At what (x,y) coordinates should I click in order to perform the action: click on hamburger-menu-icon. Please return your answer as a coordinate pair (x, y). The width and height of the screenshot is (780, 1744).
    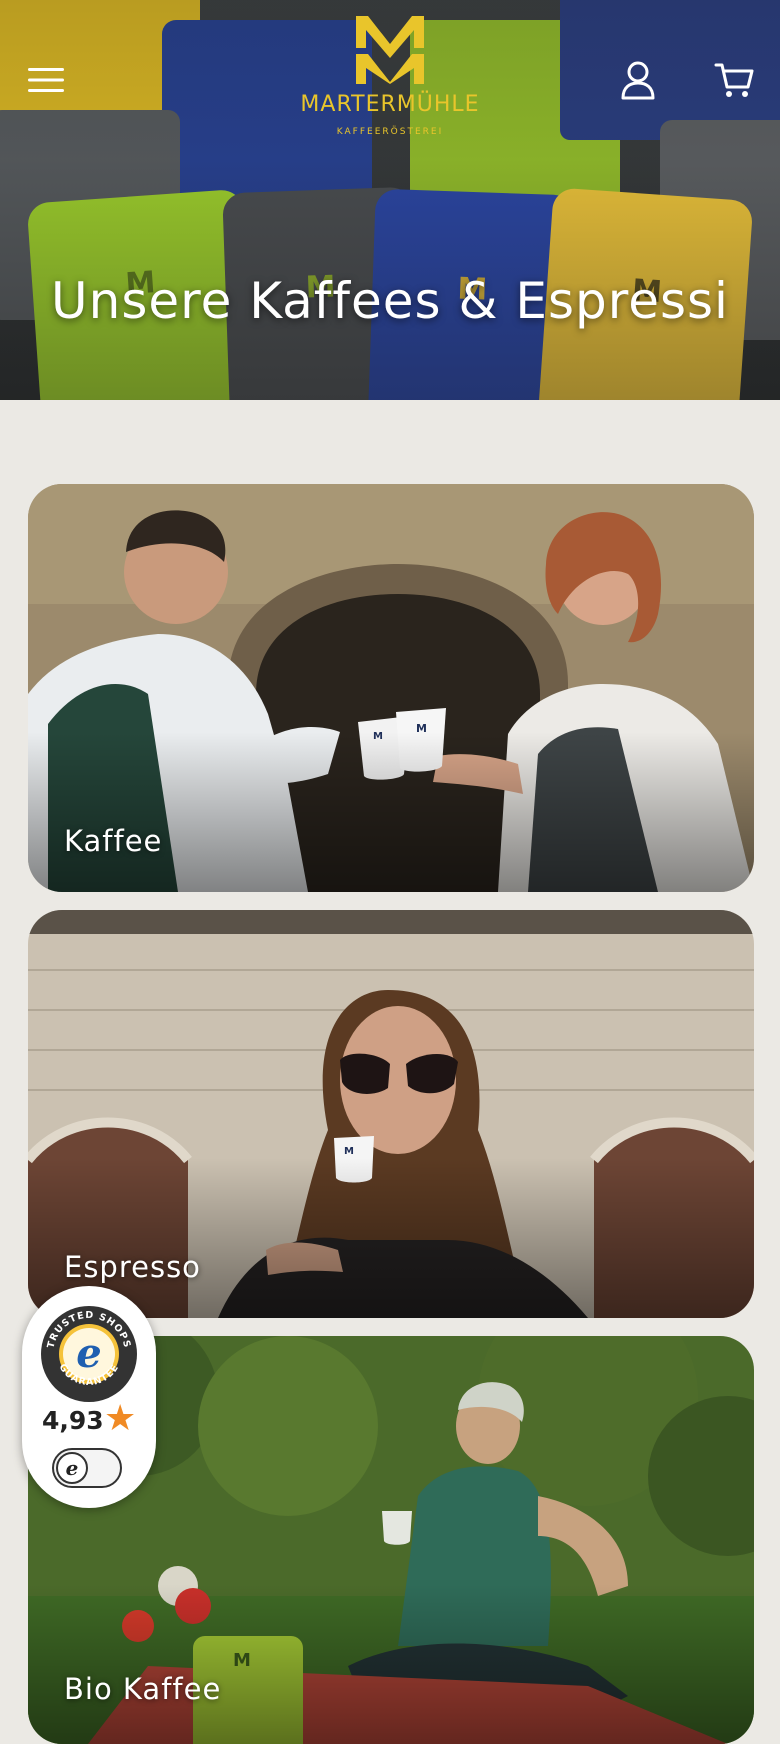
    Looking at the image, I should click on (46, 80).